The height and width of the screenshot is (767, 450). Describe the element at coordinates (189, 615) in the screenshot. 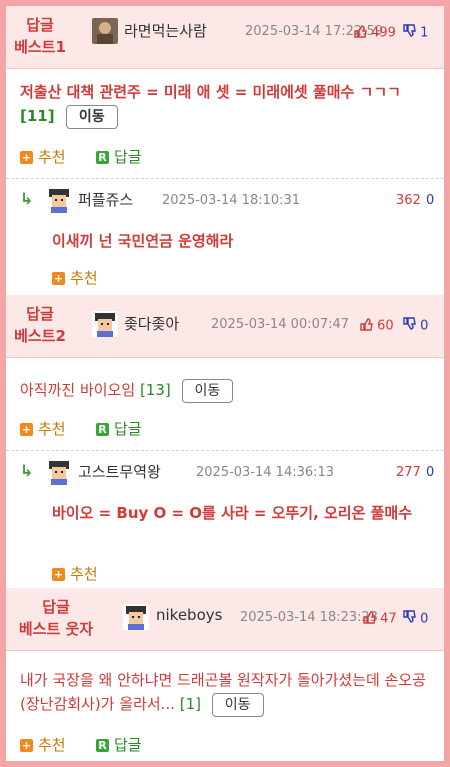

I see `author-nickname: nikeboys` at that location.